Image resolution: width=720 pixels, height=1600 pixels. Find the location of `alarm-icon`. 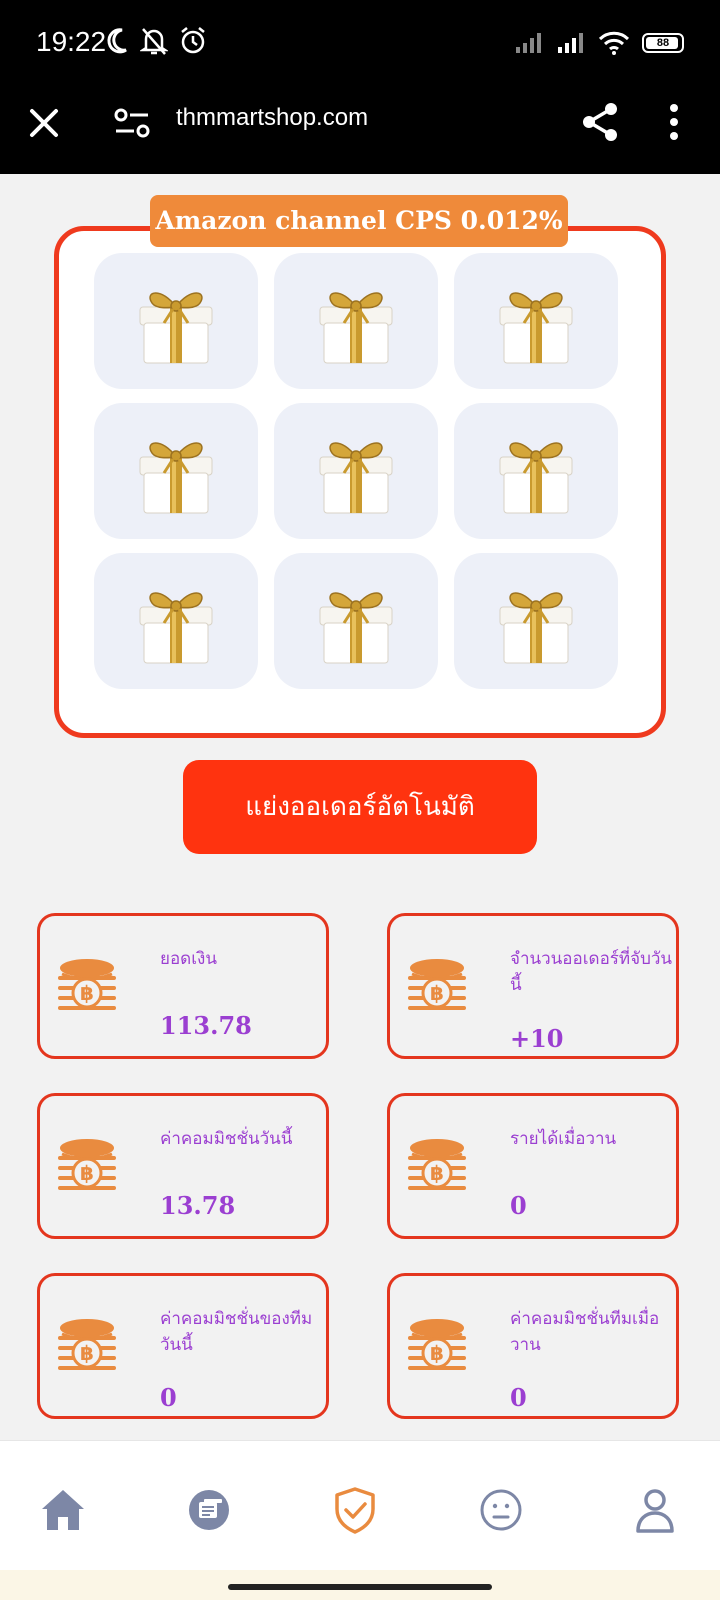

alarm-icon is located at coordinates (193, 40).